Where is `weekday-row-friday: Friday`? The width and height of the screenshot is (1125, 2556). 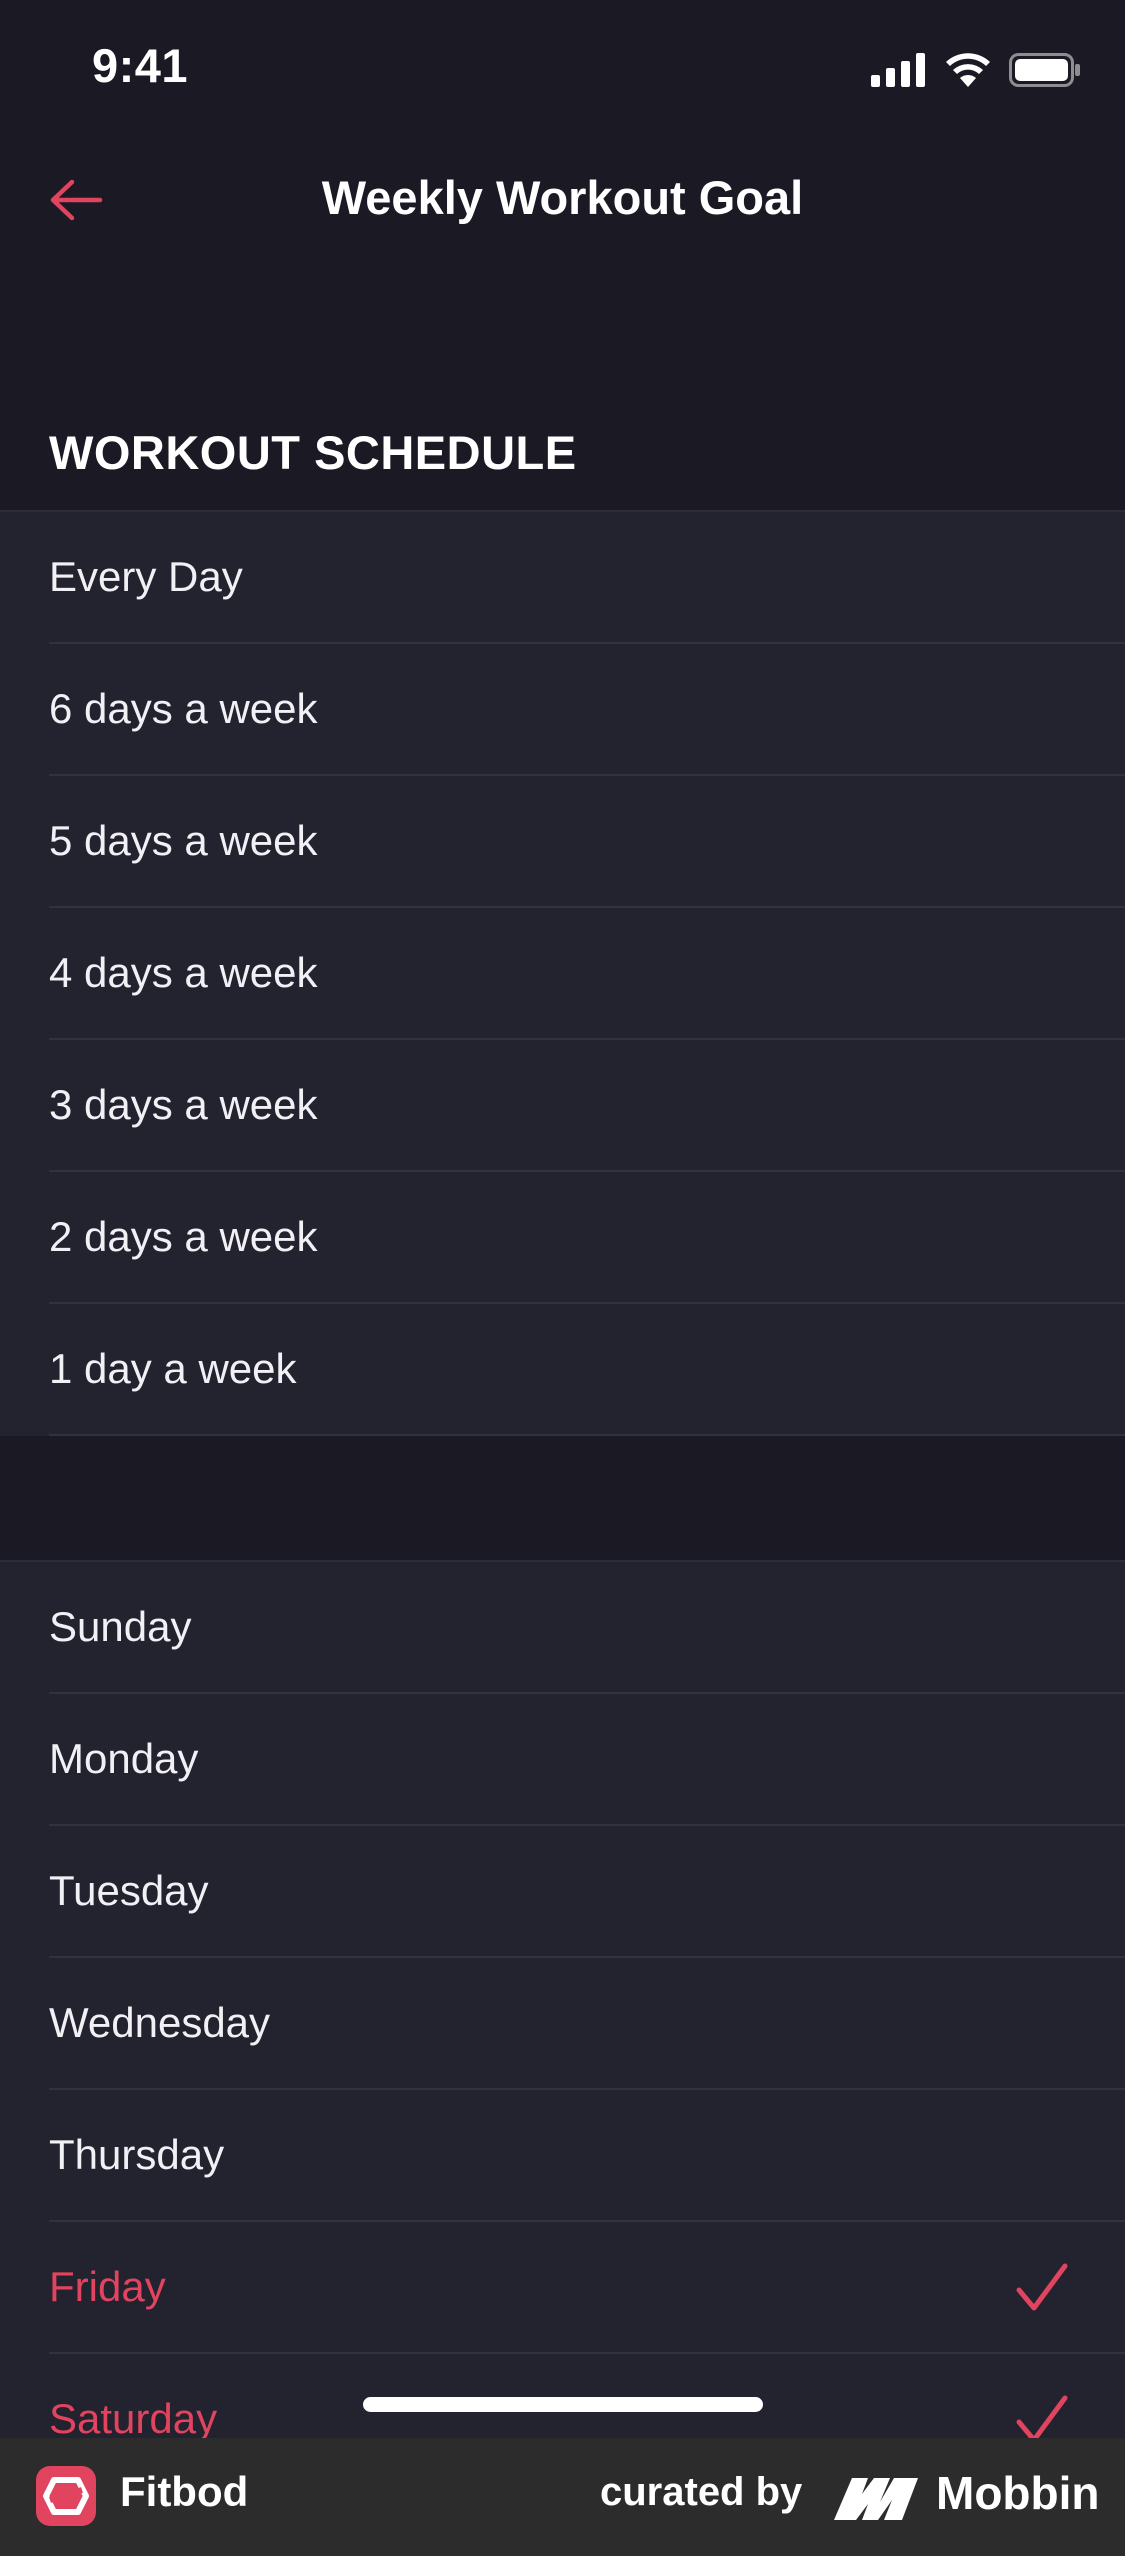
weekday-row-friday: Friday is located at coordinates (587, 2288).